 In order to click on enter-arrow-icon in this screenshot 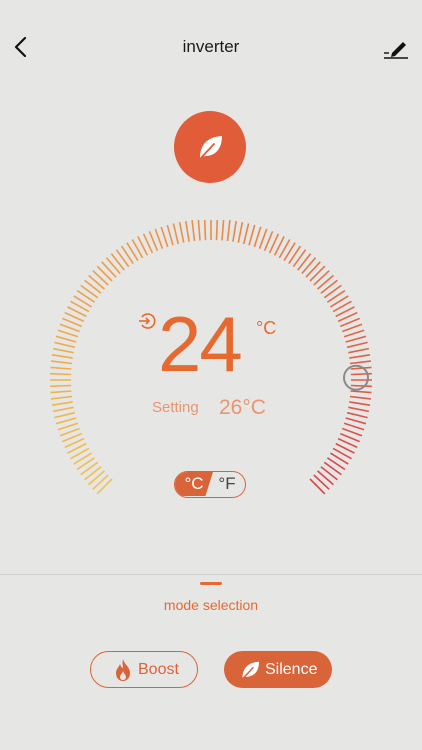, I will do `click(147, 321)`.